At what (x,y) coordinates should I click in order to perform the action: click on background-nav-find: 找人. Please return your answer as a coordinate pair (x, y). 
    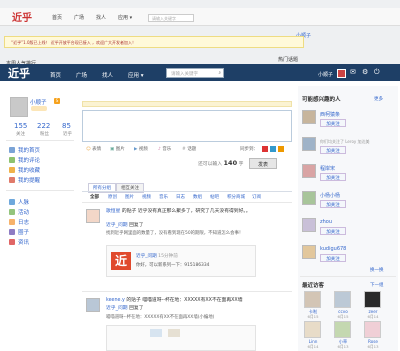
    Looking at the image, I should click on (101, 17).